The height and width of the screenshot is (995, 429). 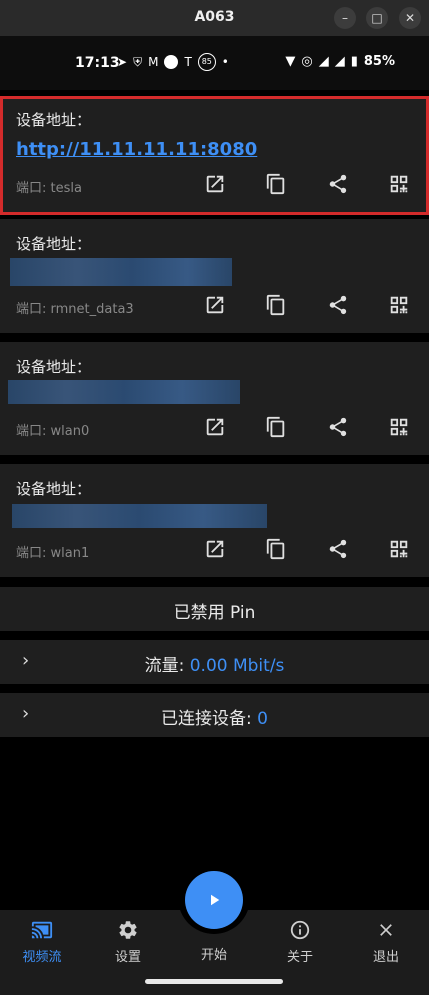 I want to click on shield-icon: ⛨, so click(x=138, y=61).